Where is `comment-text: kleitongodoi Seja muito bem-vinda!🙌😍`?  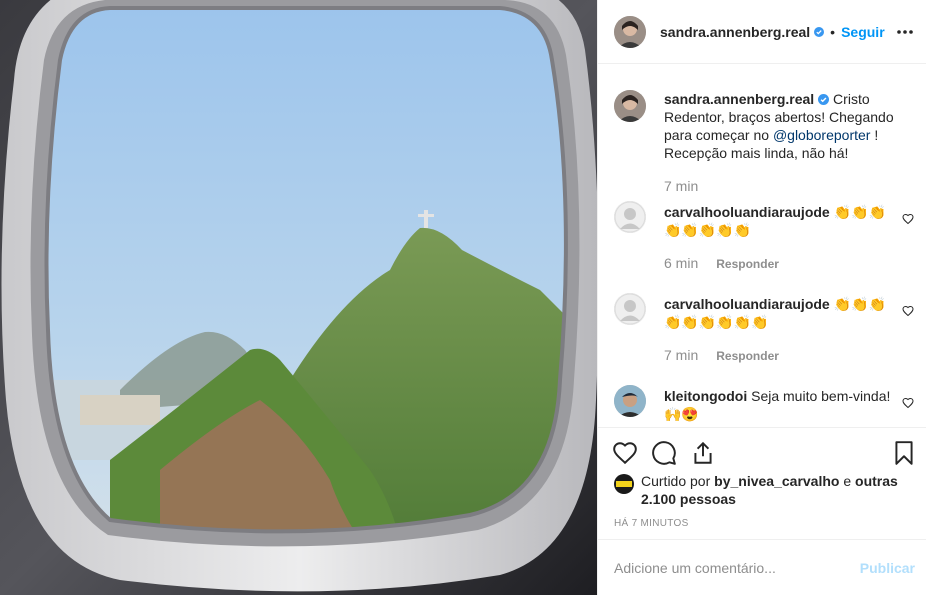
comment-text: kleitongodoi Seja muito bem-vinda!🙌😍 is located at coordinates (780, 405).